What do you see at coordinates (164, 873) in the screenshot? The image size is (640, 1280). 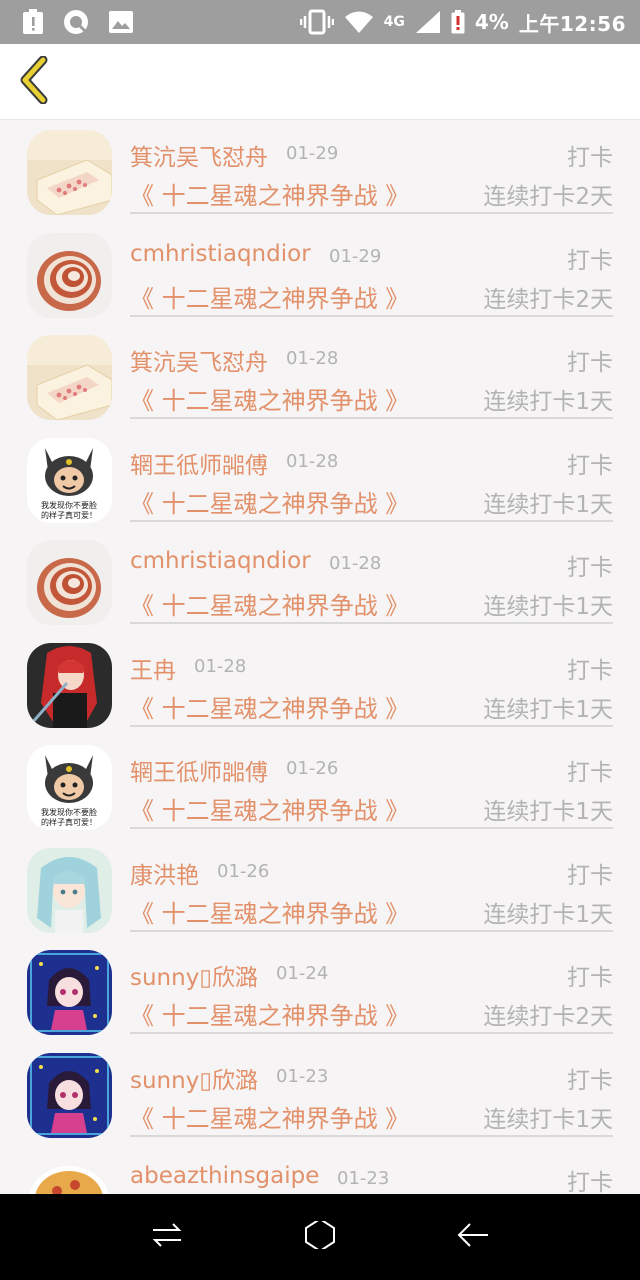 I see `user-name: 康洪艳` at bounding box center [164, 873].